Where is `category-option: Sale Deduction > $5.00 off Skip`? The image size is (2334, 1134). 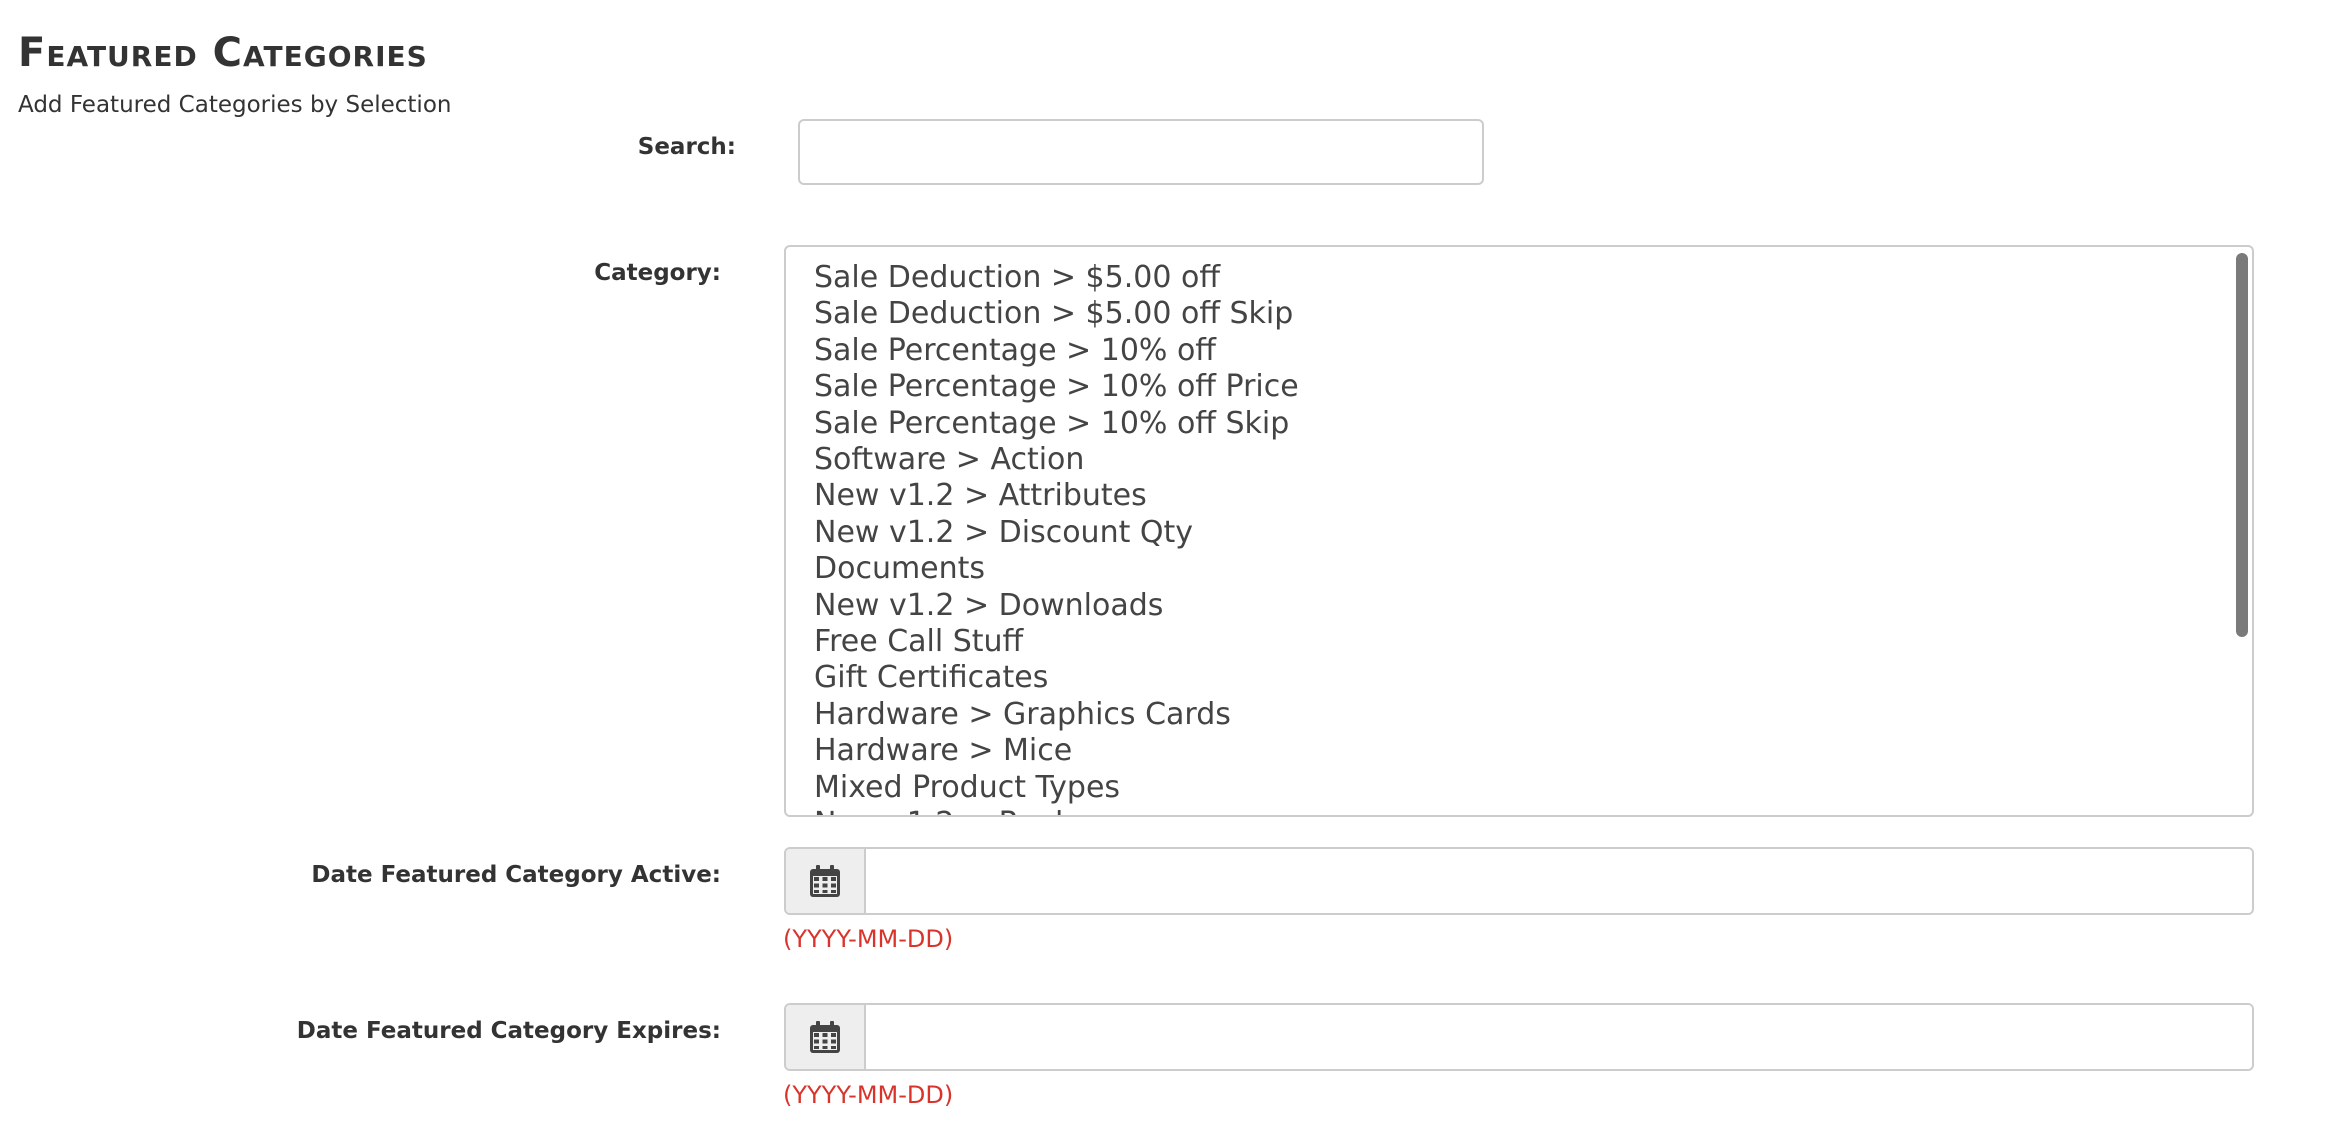
category-option: Sale Deduction > $5.00 off Skip is located at coordinates (1518, 314).